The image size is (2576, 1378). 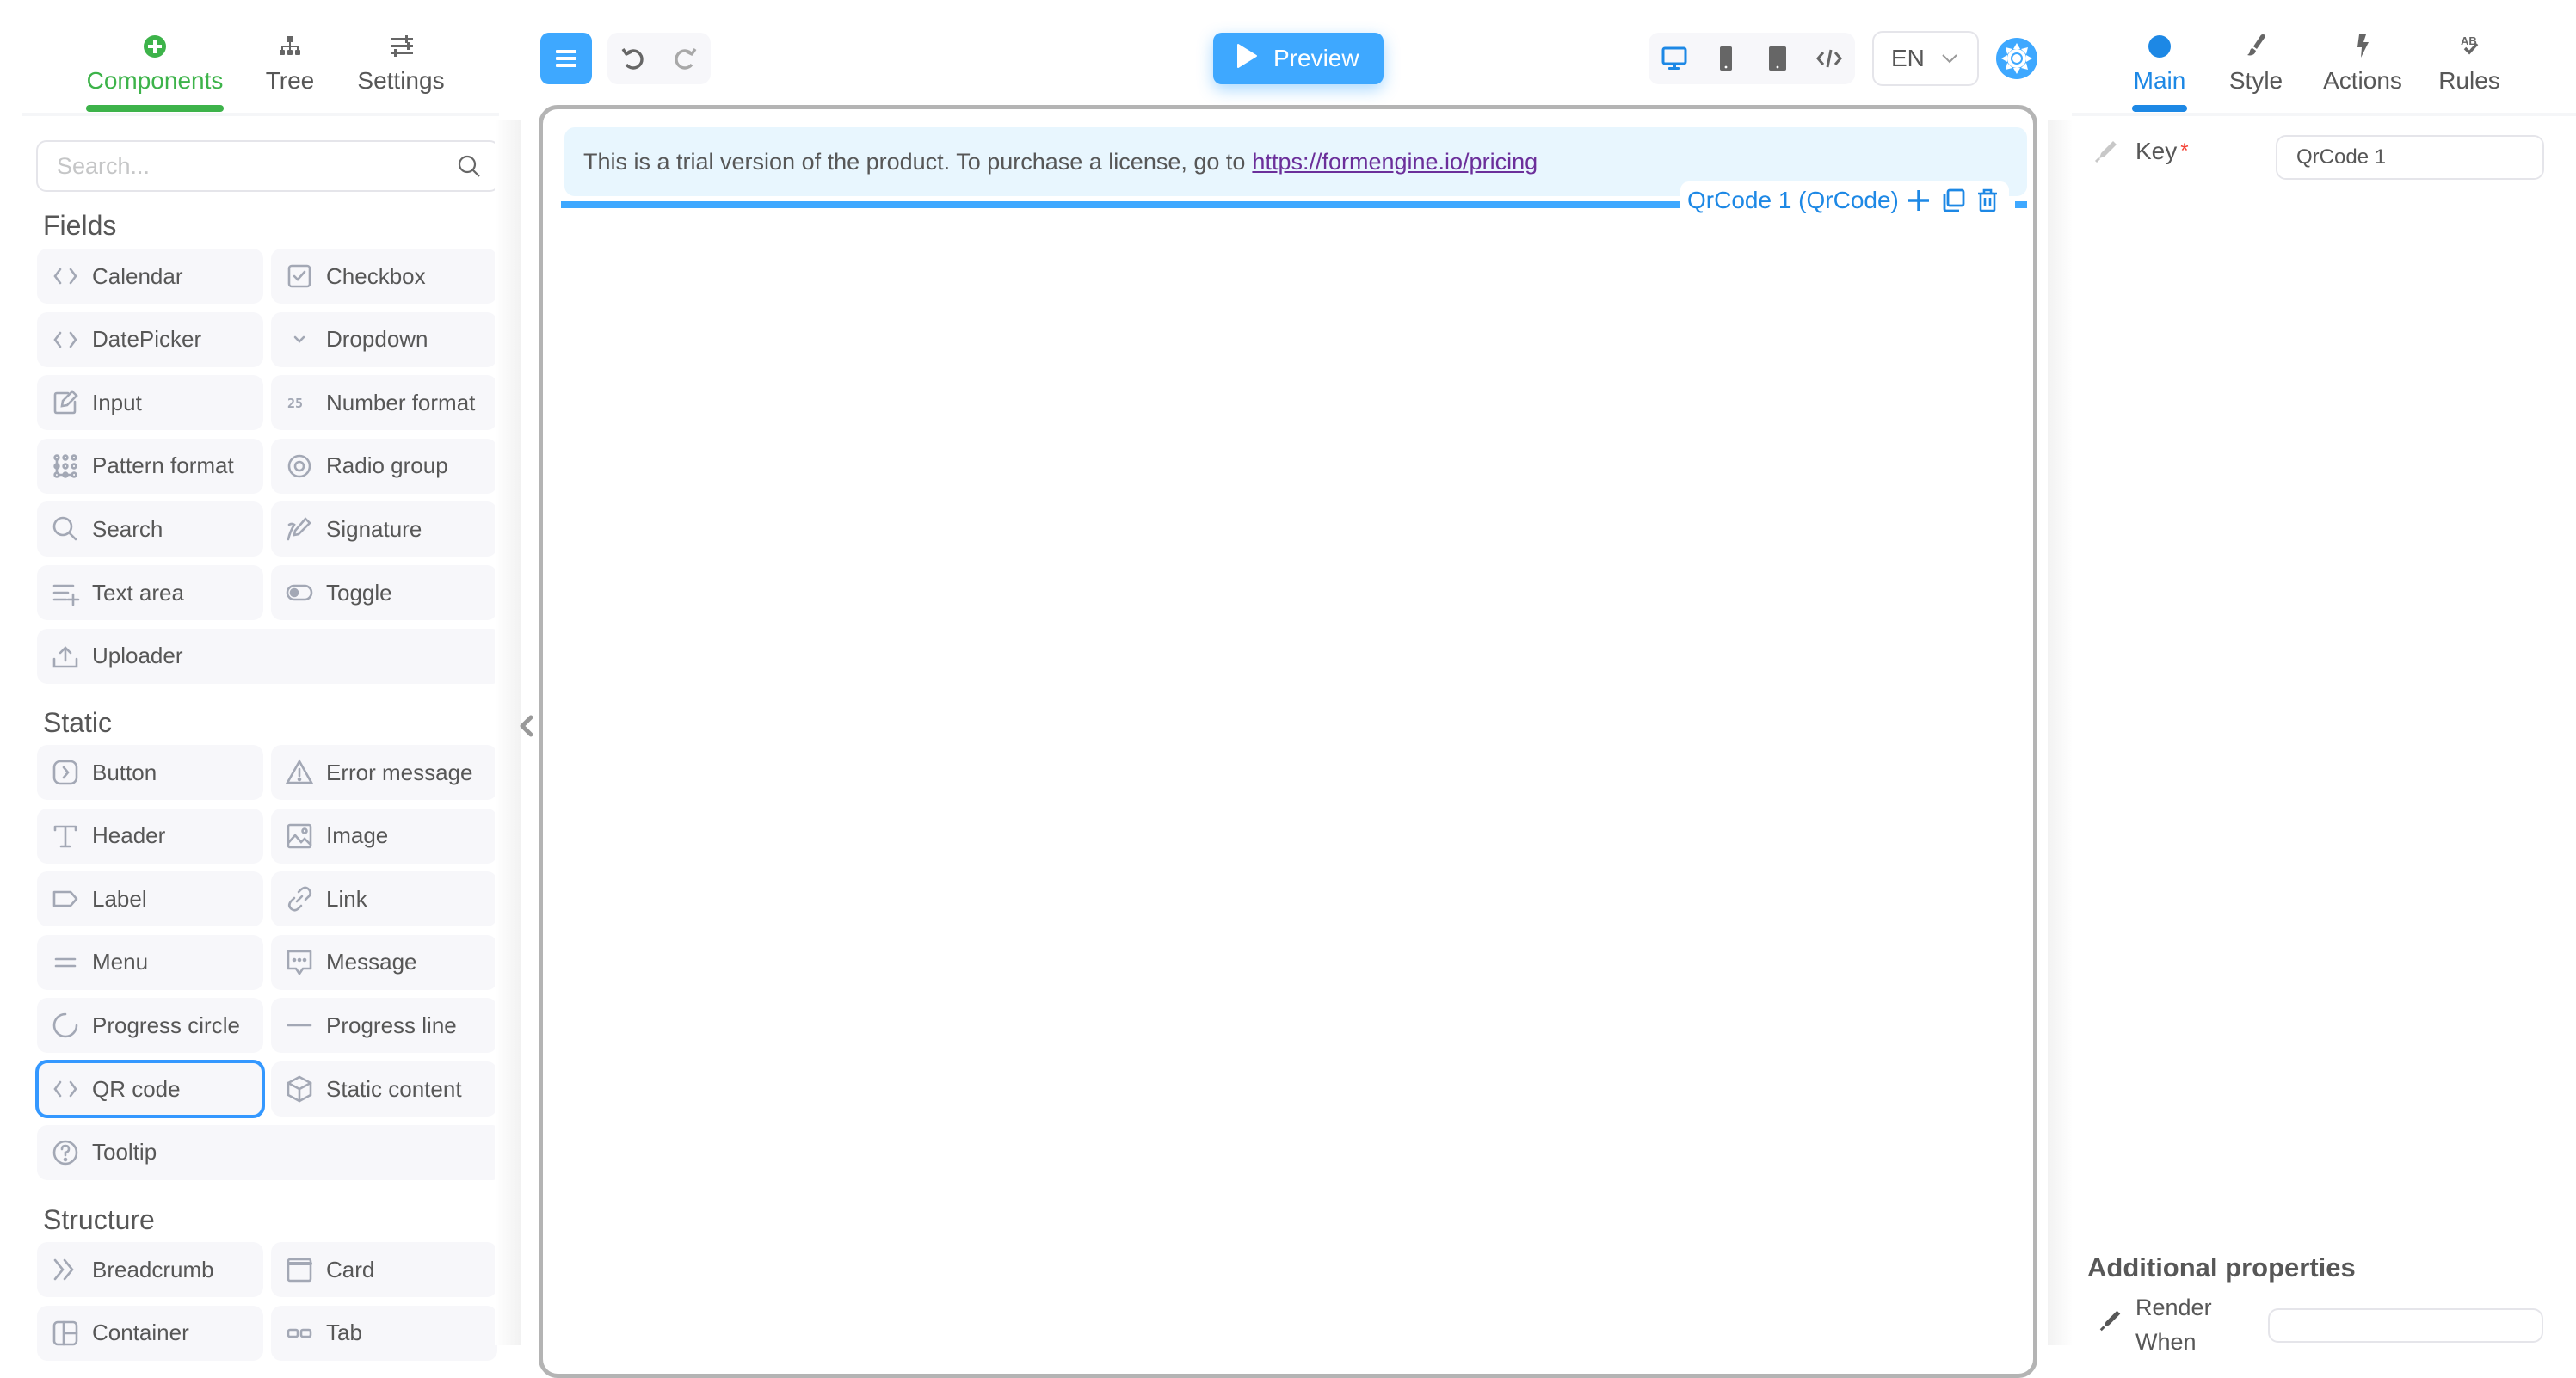 What do you see at coordinates (384, 1269) in the screenshot?
I see `component-item-card: Card` at bounding box center [384, 1269].